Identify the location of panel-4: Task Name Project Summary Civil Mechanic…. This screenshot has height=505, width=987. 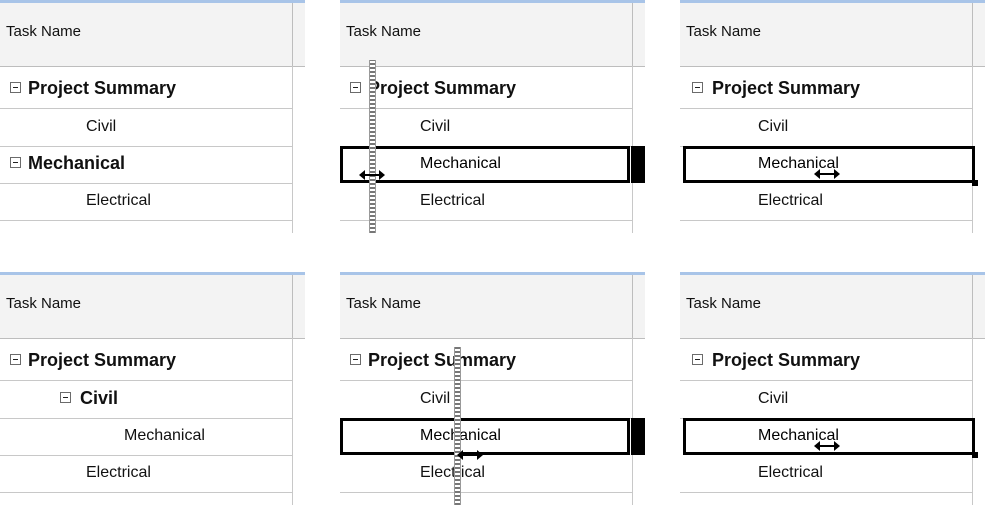
(152, 388).